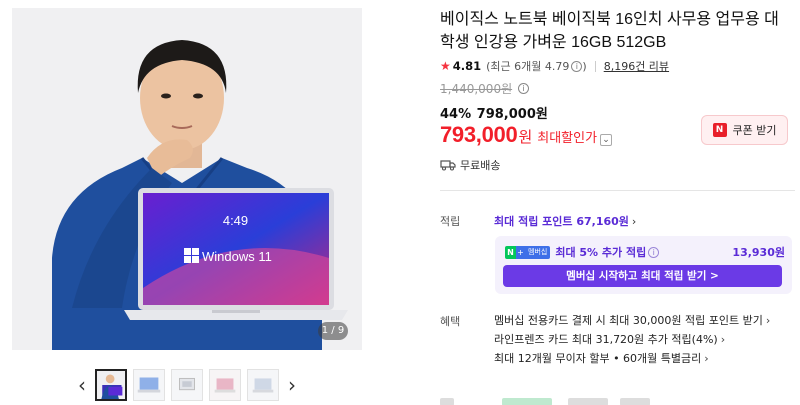  Describe the element at coordinates (758, 252) in the screenshot. I see `membership-amount: 13,930원` at that location.